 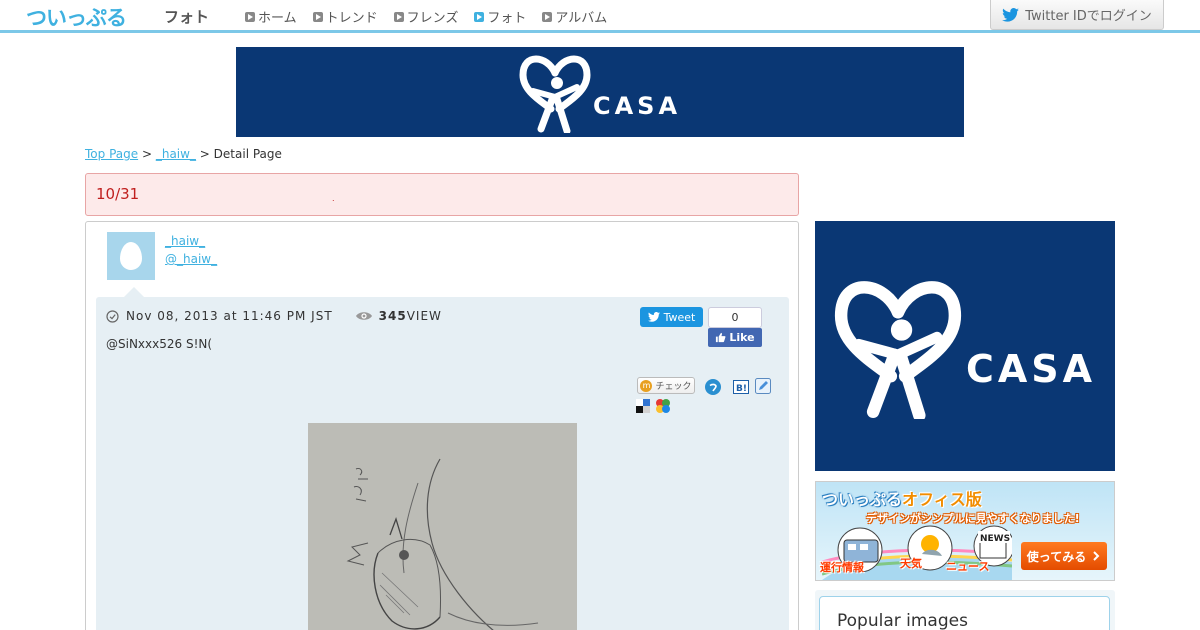 What do you see at coordinates (277, 18) in the screenshot?
I see `nav-label: ホーム` at bounding box center [277, 18].